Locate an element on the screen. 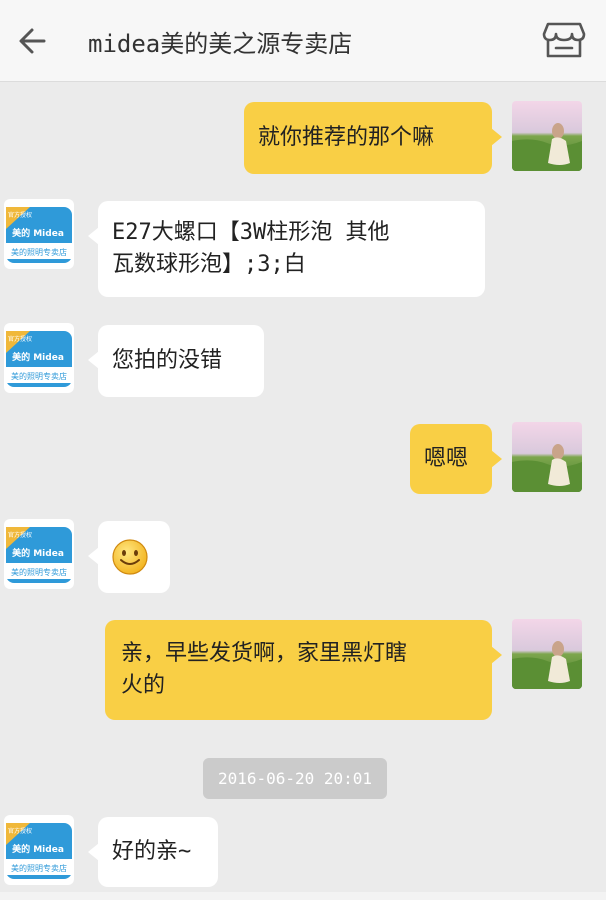  message-text: 就你推荐的那个嘛 is located at coordinates (346, 137).